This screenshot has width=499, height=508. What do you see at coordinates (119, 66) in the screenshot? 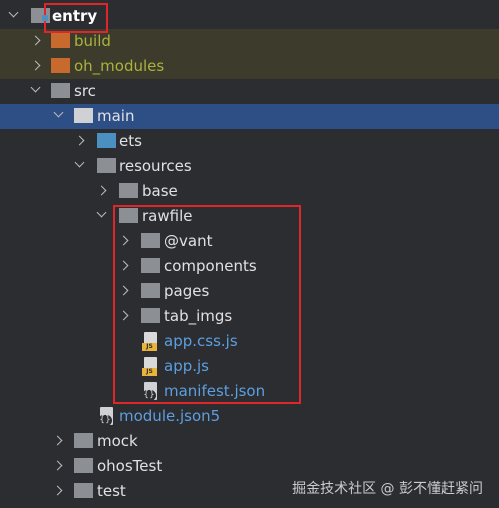
I see `tree-item-label: oh_modules` at bounding box center [119, 66].